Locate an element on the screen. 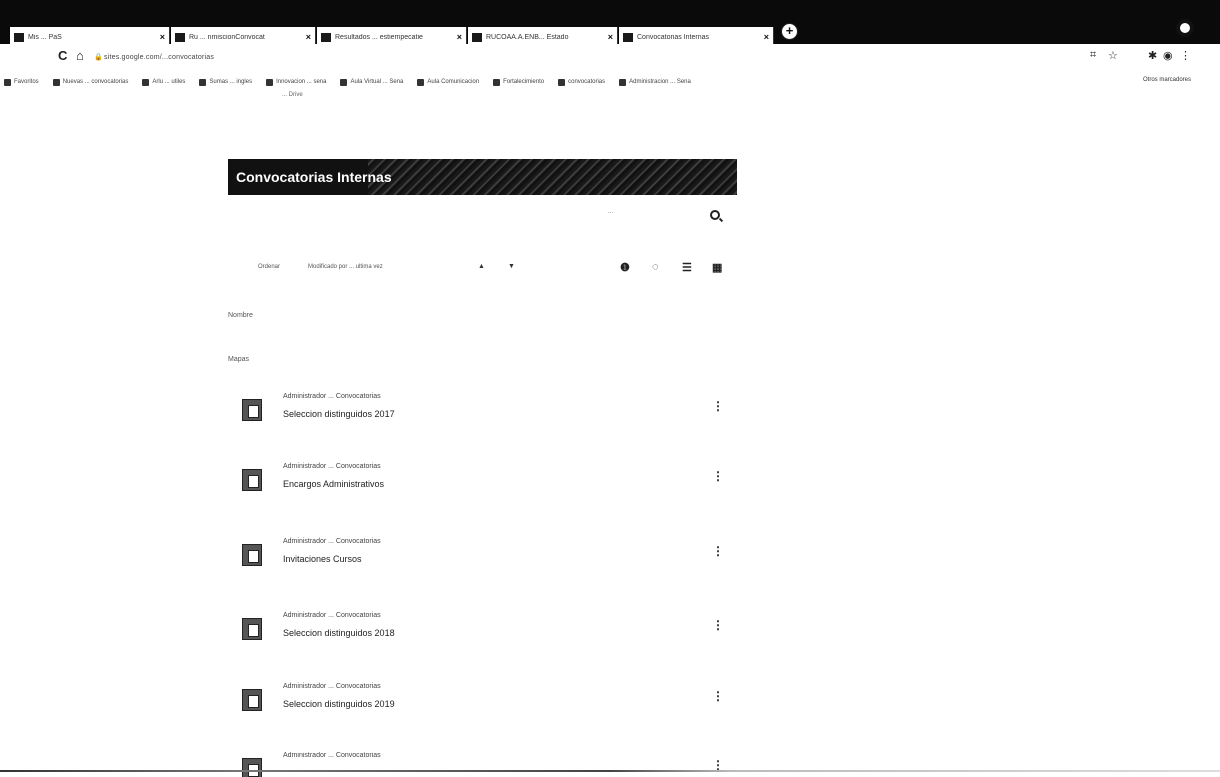 Image resolution: width=1220 pixels, height=777 pixels. search-icon is located at coordinates (715, 215).